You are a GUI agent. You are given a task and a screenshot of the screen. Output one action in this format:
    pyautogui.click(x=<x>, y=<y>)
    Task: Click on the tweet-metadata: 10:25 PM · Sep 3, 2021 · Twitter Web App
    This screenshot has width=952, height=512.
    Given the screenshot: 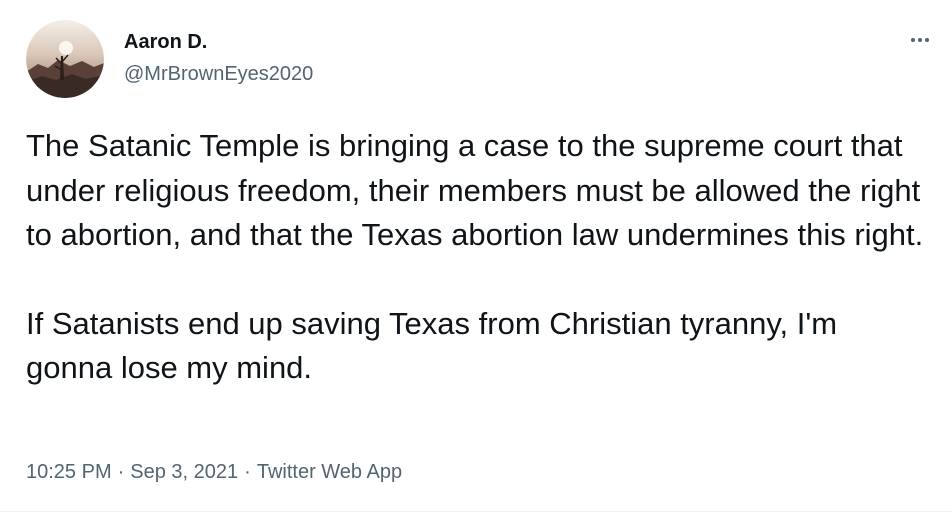 What is the action you would take?
    pyautogui.click(x=214, y=472)
    